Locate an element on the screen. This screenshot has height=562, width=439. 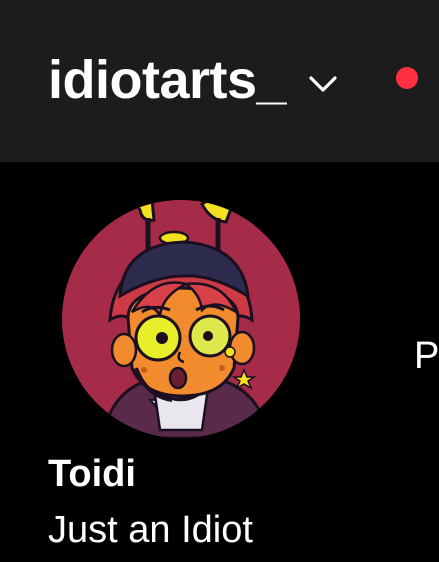
posts-stat-label: P is located at coordinates (426, 356).